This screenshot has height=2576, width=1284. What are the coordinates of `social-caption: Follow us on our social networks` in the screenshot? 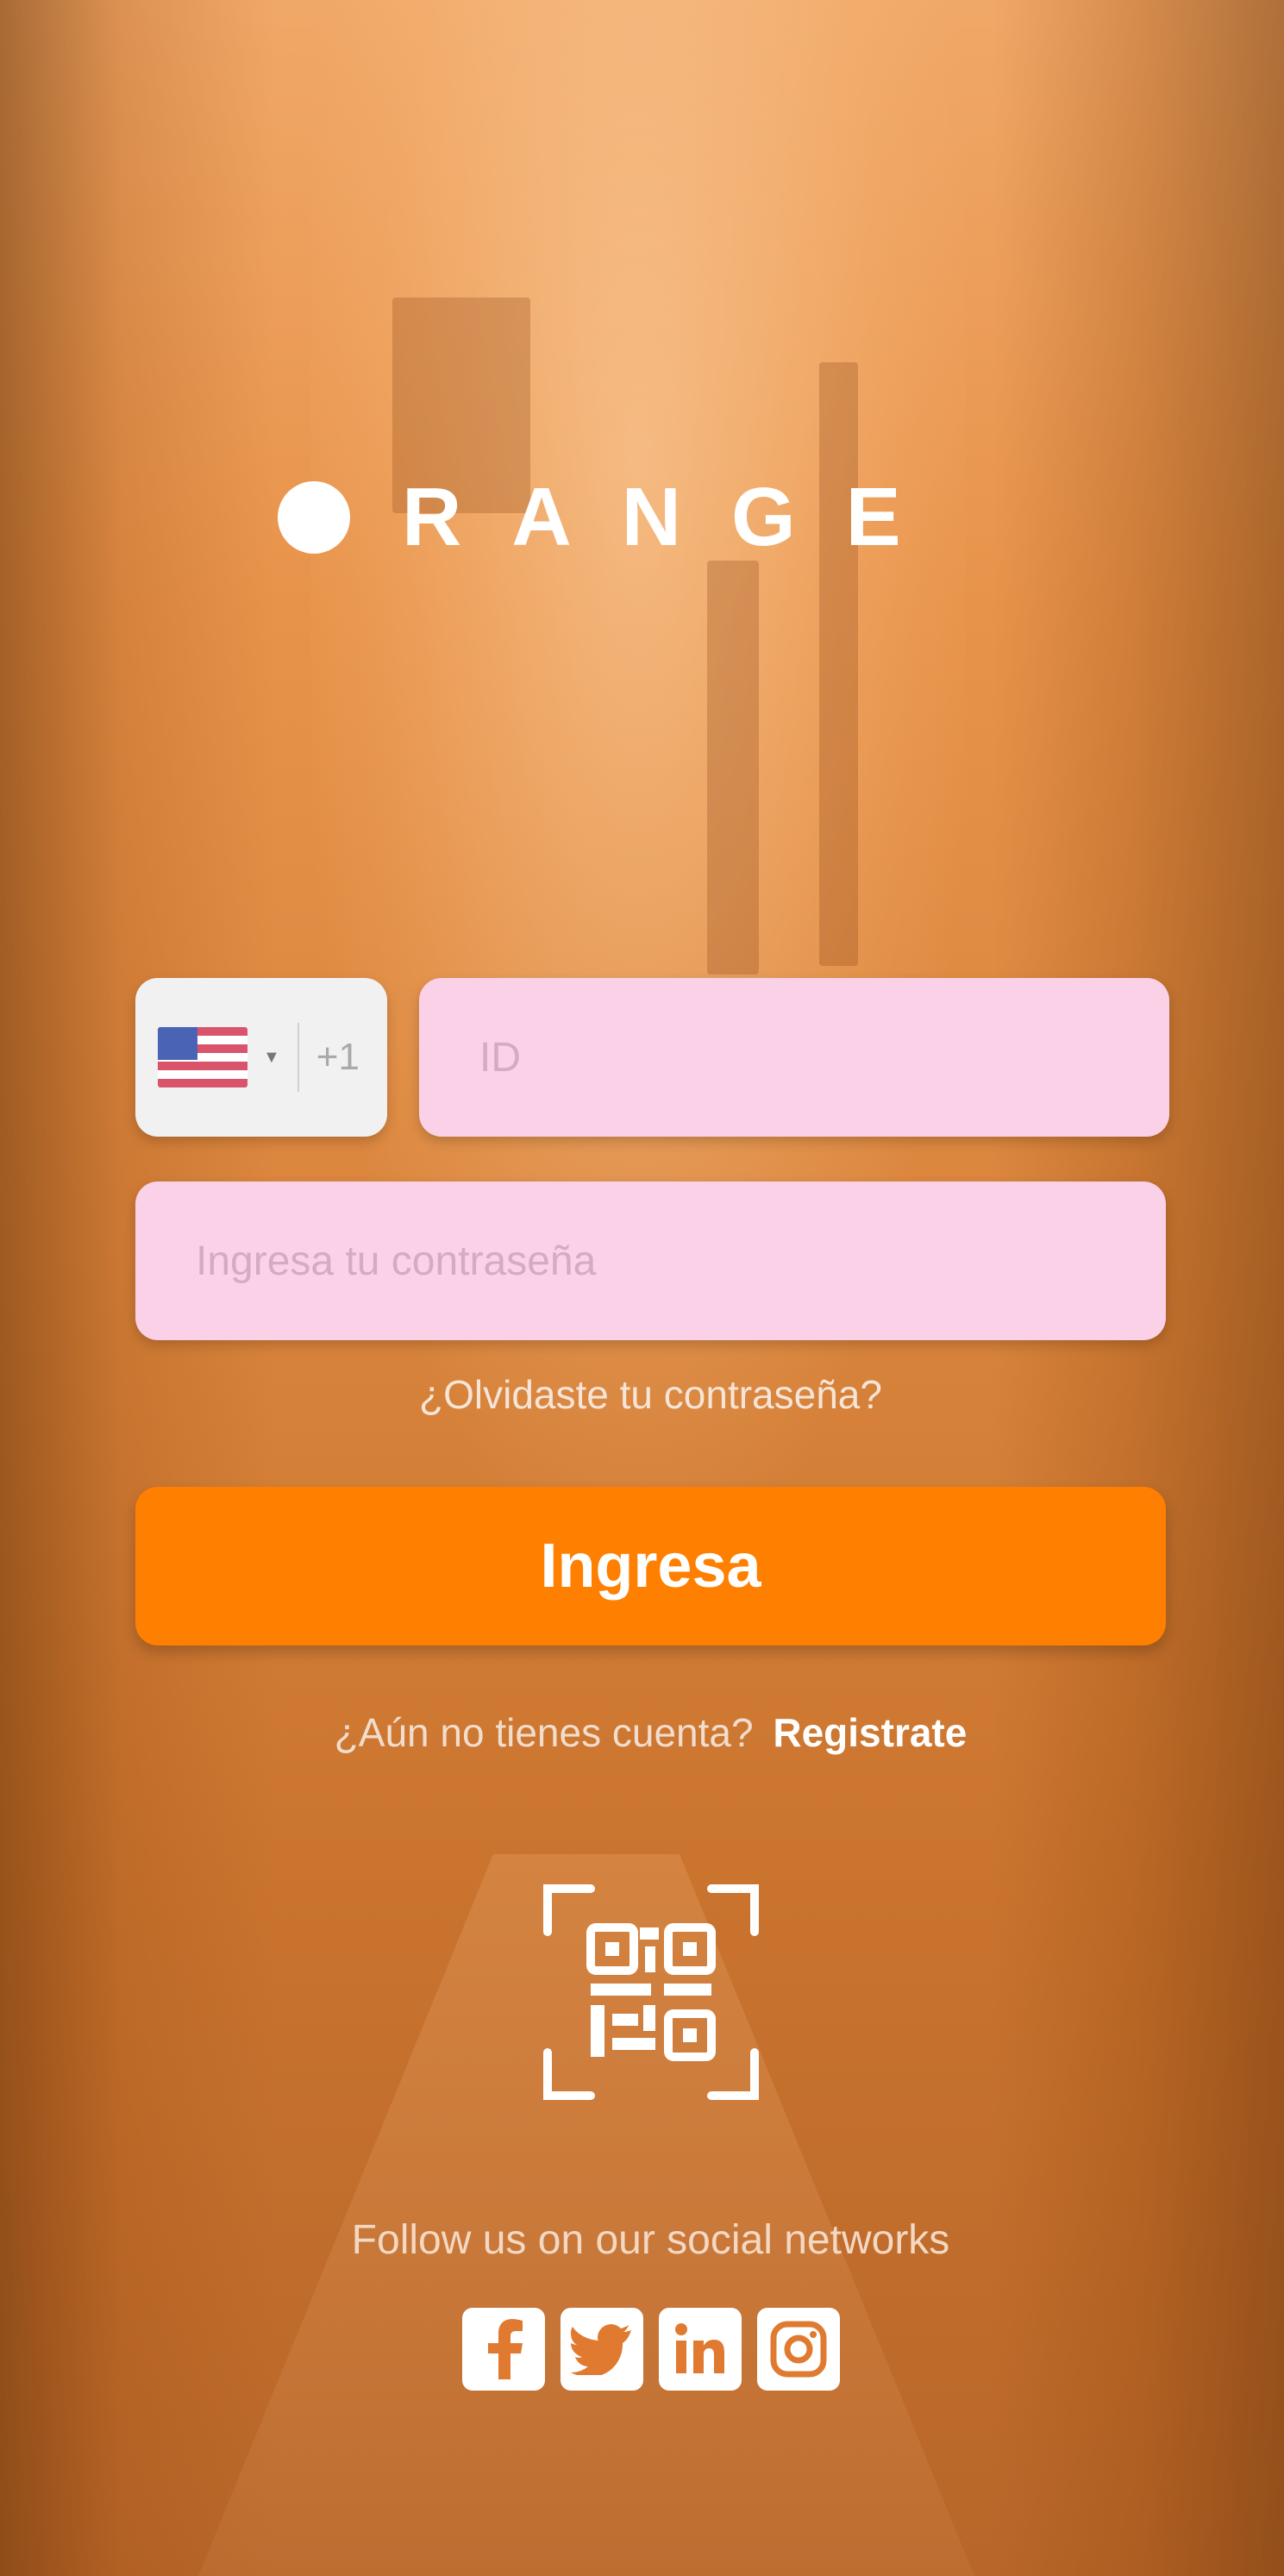 It's located at (650, 2240).